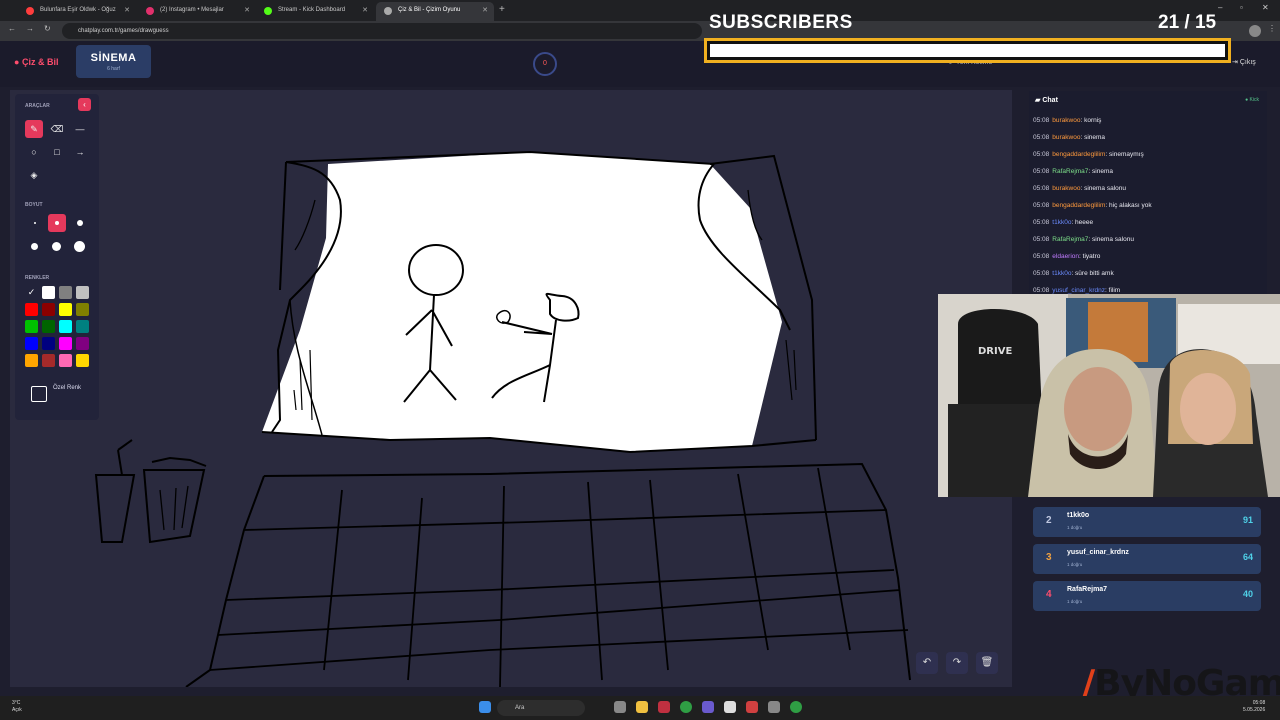 The image size is (1280, 720). I want to click on chat-username: yusuf_cinar_krdnz, so click(1078, 290).